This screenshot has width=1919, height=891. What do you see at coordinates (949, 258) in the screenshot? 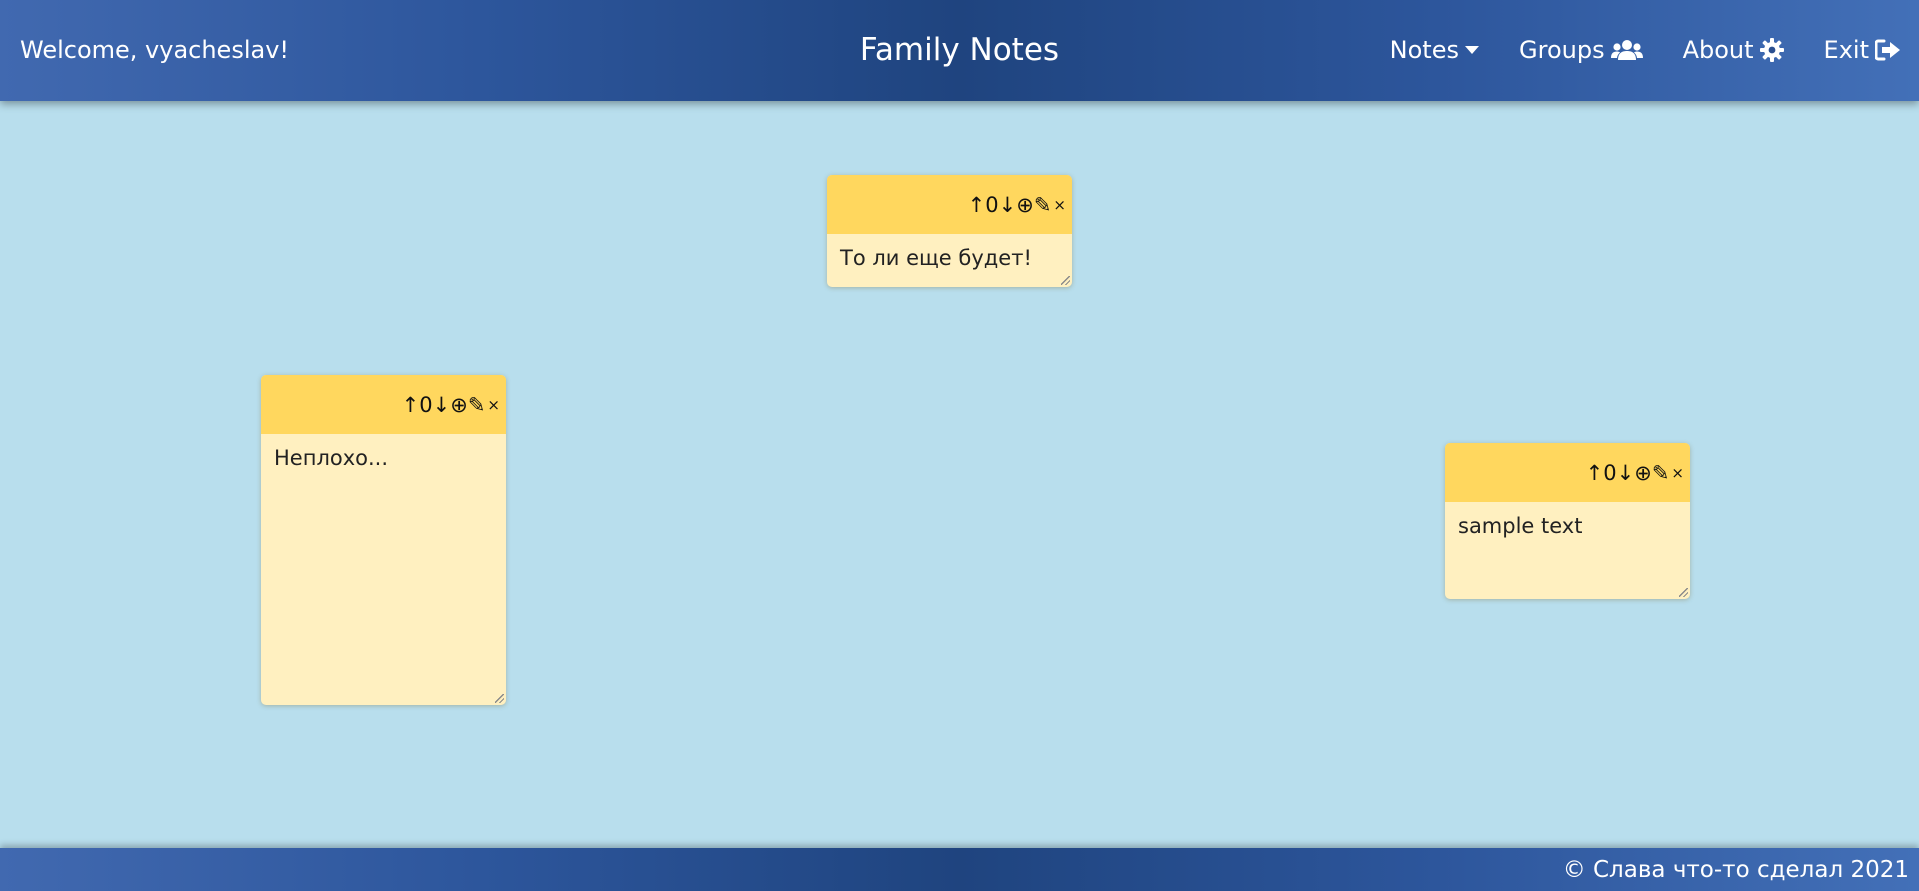
I see `note-text: То ли еще будет!` at bounding box center [949, 258].